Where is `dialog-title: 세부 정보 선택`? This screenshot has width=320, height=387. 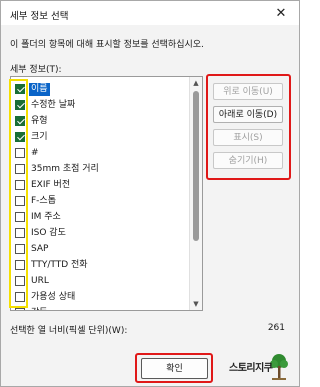 dialog-title: 세부 정보 선택 is located at coordinates (39, 16).